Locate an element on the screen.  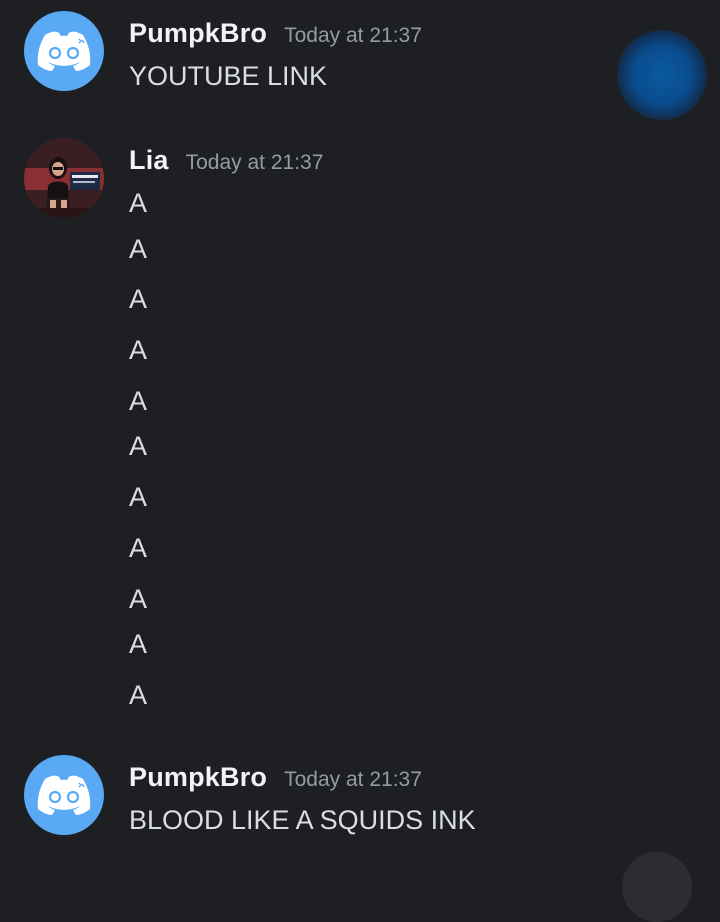
user-photo is located at coordinates (64, 178).